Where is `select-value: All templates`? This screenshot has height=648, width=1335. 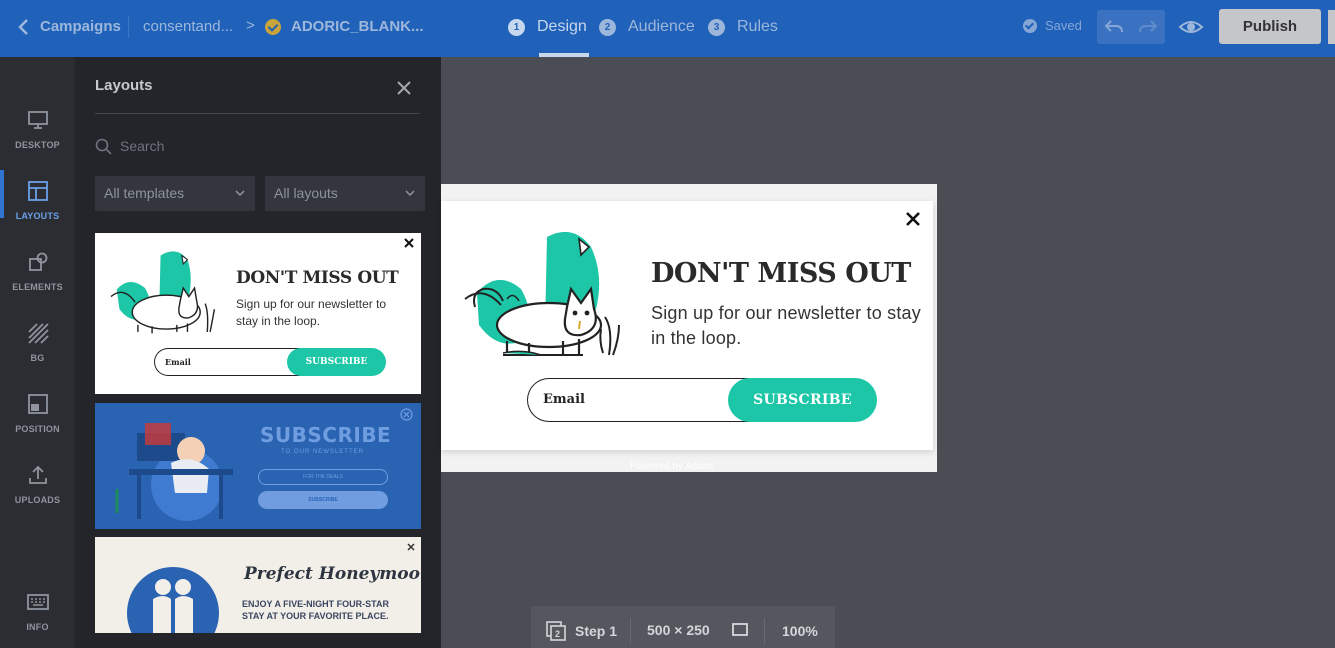 select-value: All templates is located at coordinates (144, 193).